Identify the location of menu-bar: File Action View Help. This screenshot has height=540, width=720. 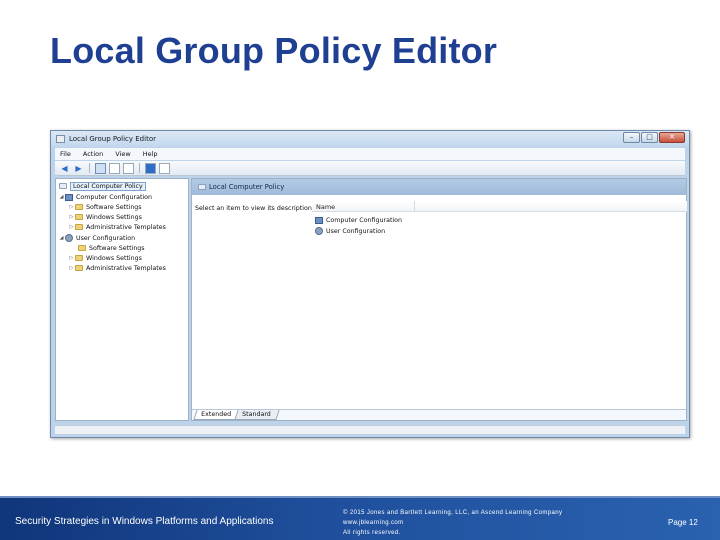
(370, 154).